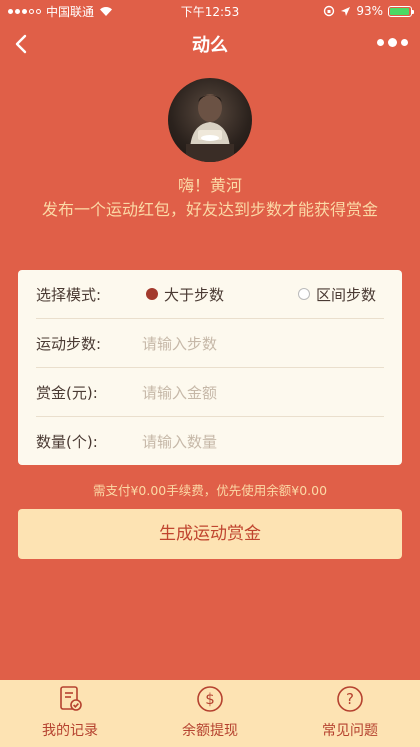 This screenshot has width=420, height=747. I want to click on radio-unselected-icon, so click(304, 294).